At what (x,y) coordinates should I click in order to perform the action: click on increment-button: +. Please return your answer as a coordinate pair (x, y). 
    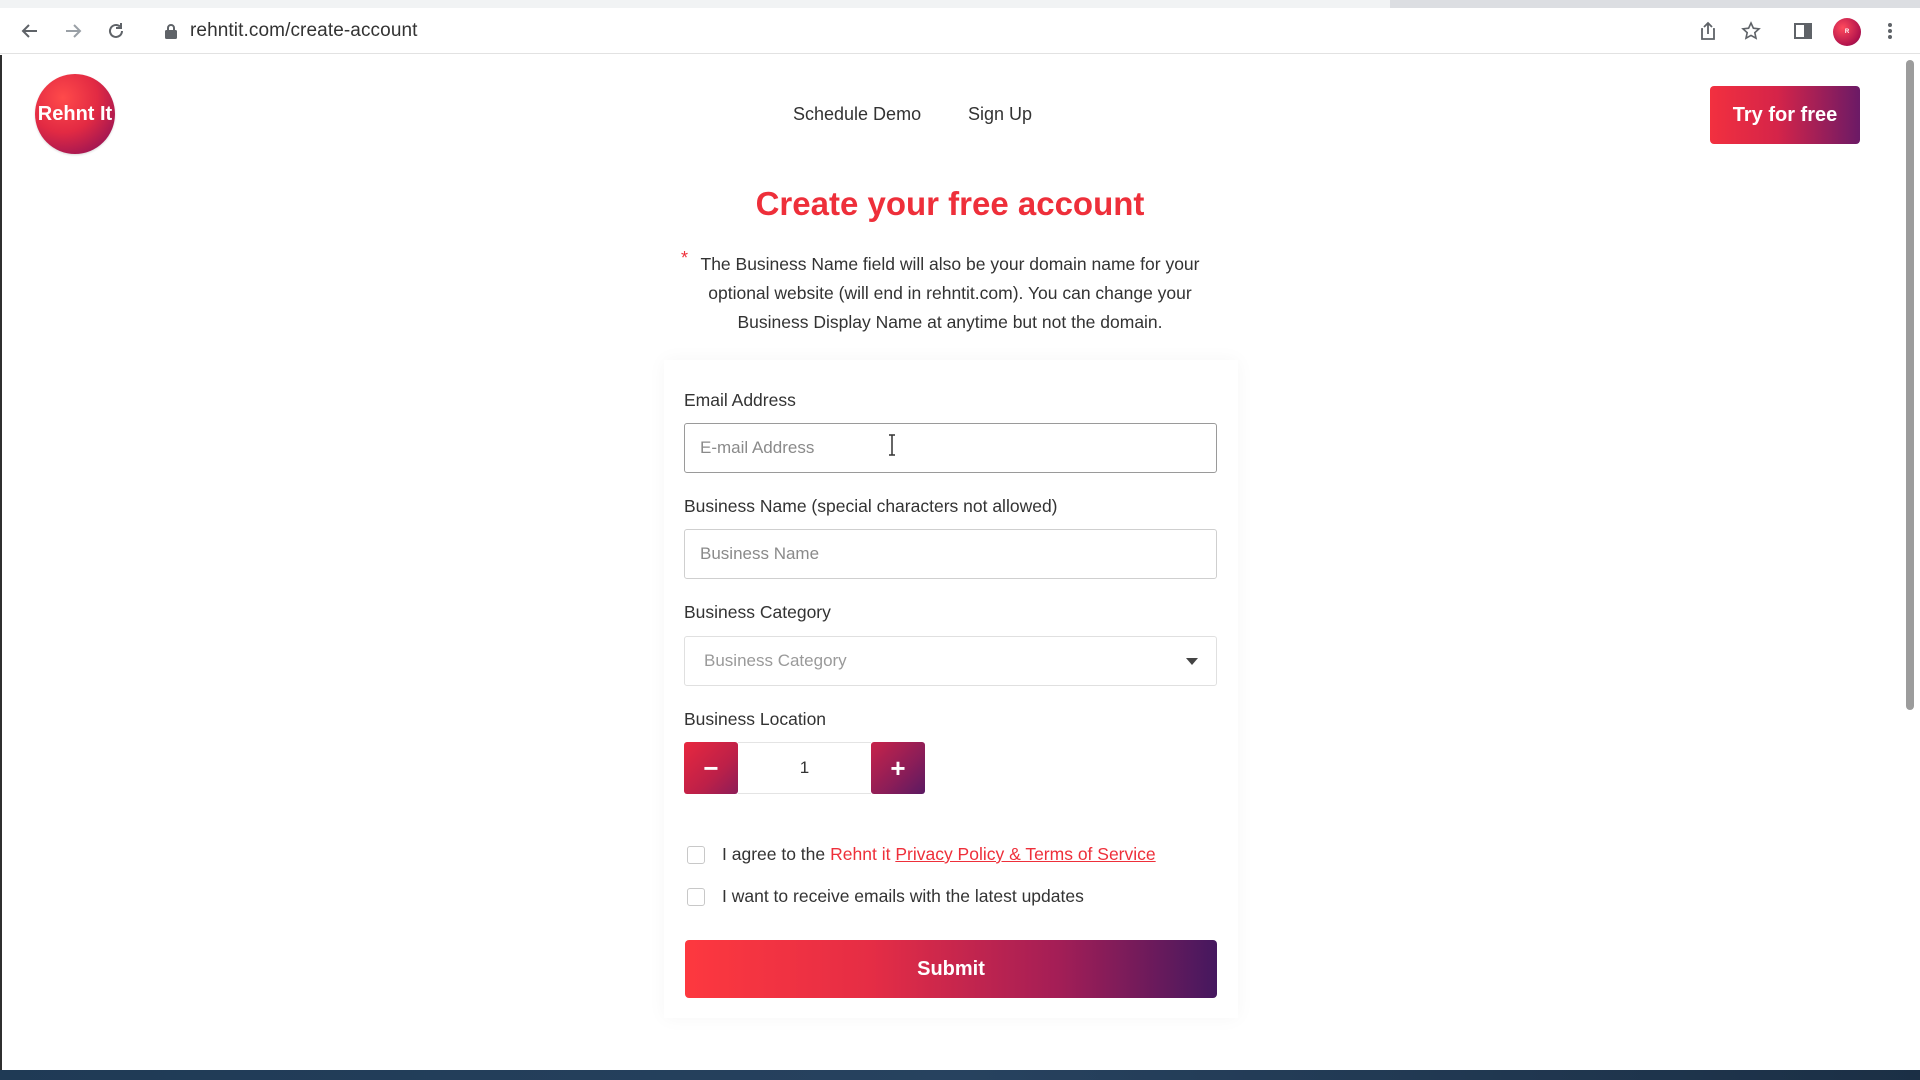
    Looking at the image, I should click on (898, 768).